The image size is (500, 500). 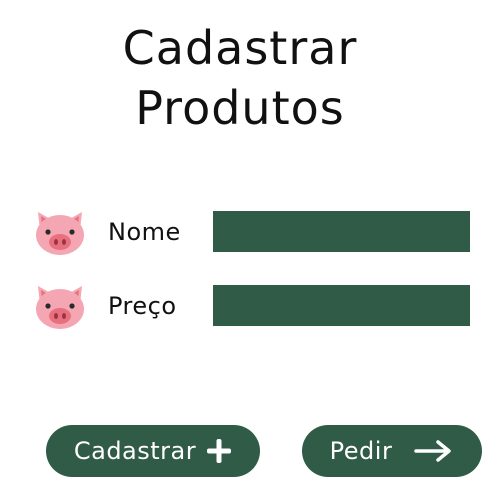 I want to click on name-row: Nome, so click(x=252, y=232).